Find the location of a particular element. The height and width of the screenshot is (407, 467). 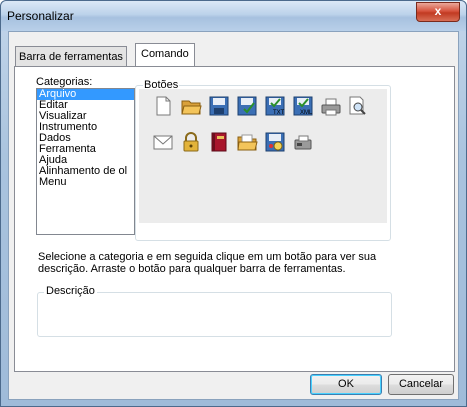

book-icon is located at coordinates (219, 142).